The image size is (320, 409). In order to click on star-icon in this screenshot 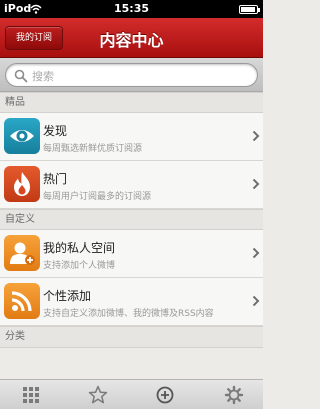, I will do `click(98, 395)`.